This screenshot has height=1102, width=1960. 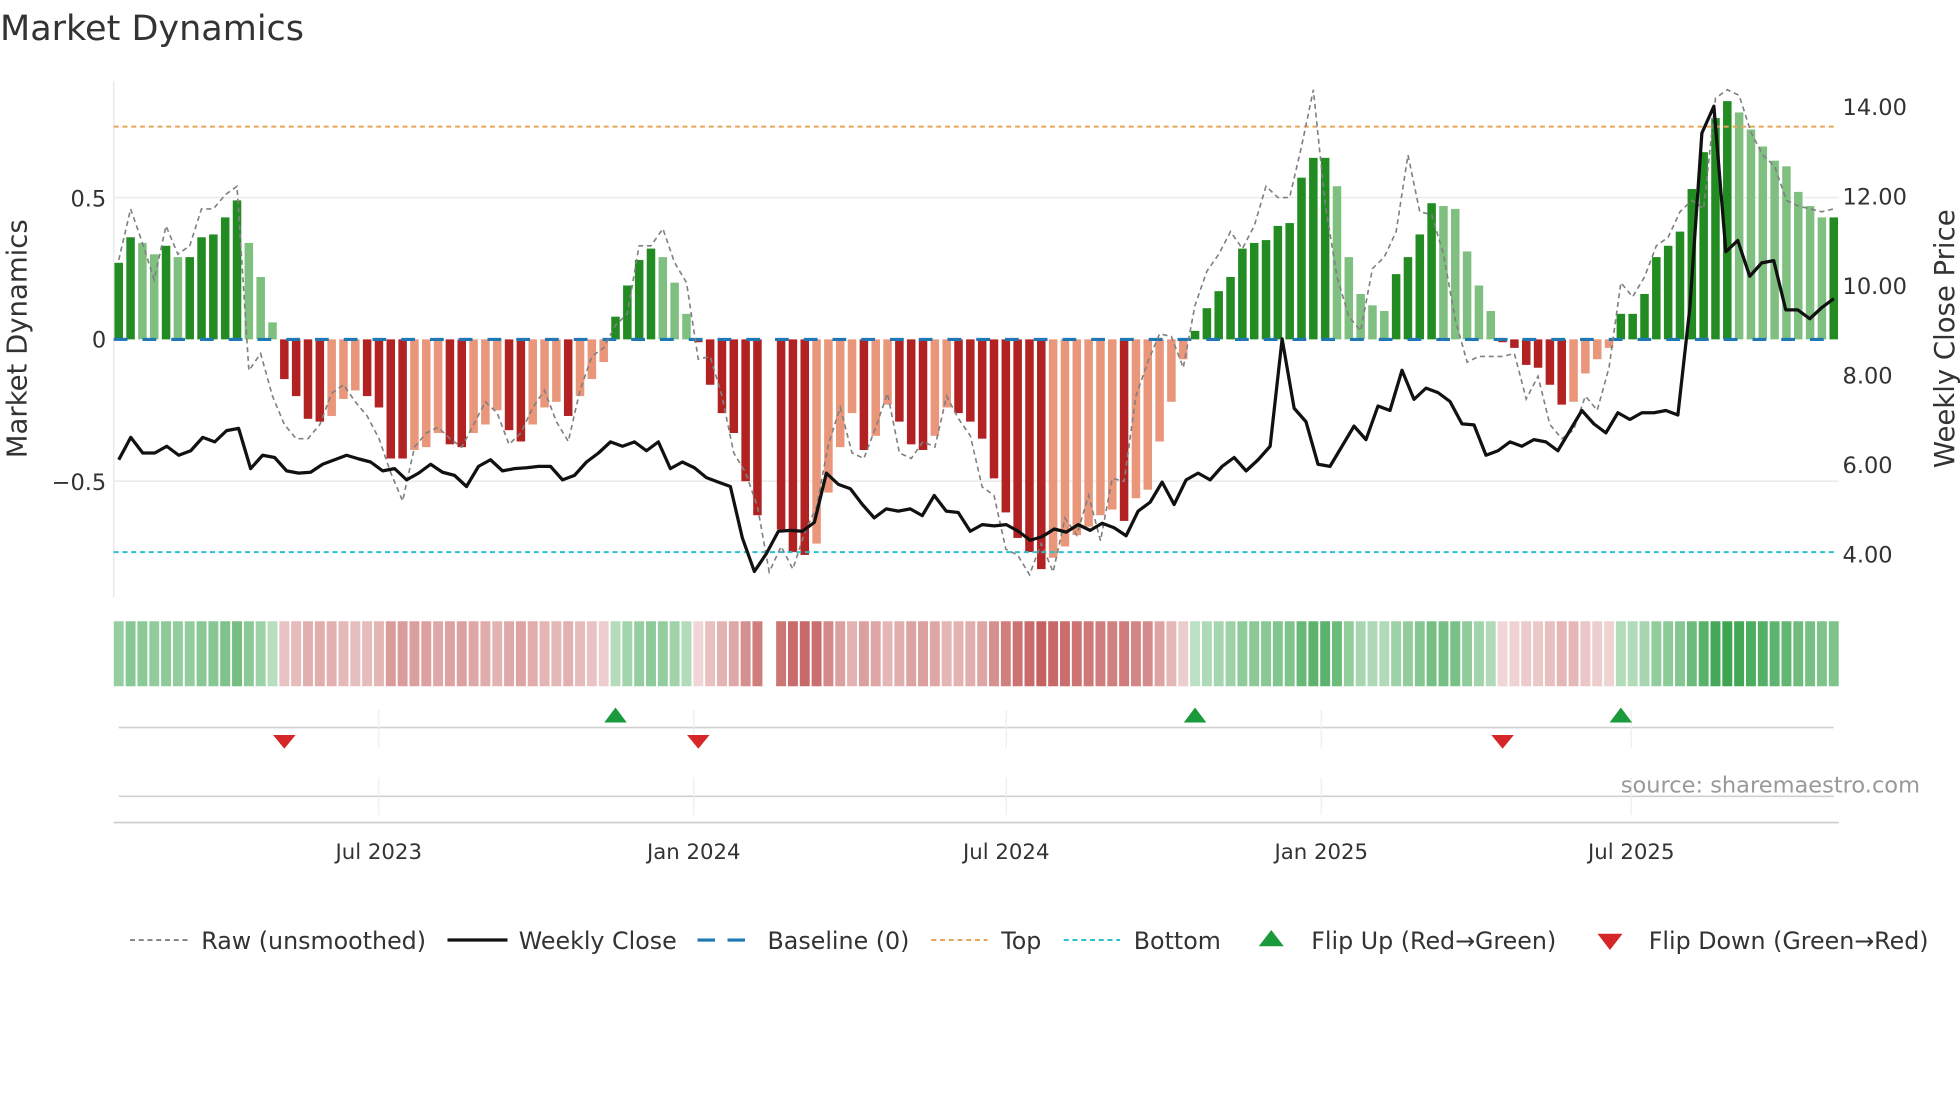 What do you see at coordinates (152, 29) in the screenshot?
I see `chart-title: Market Dynamics` at bounding box center [152, 29].